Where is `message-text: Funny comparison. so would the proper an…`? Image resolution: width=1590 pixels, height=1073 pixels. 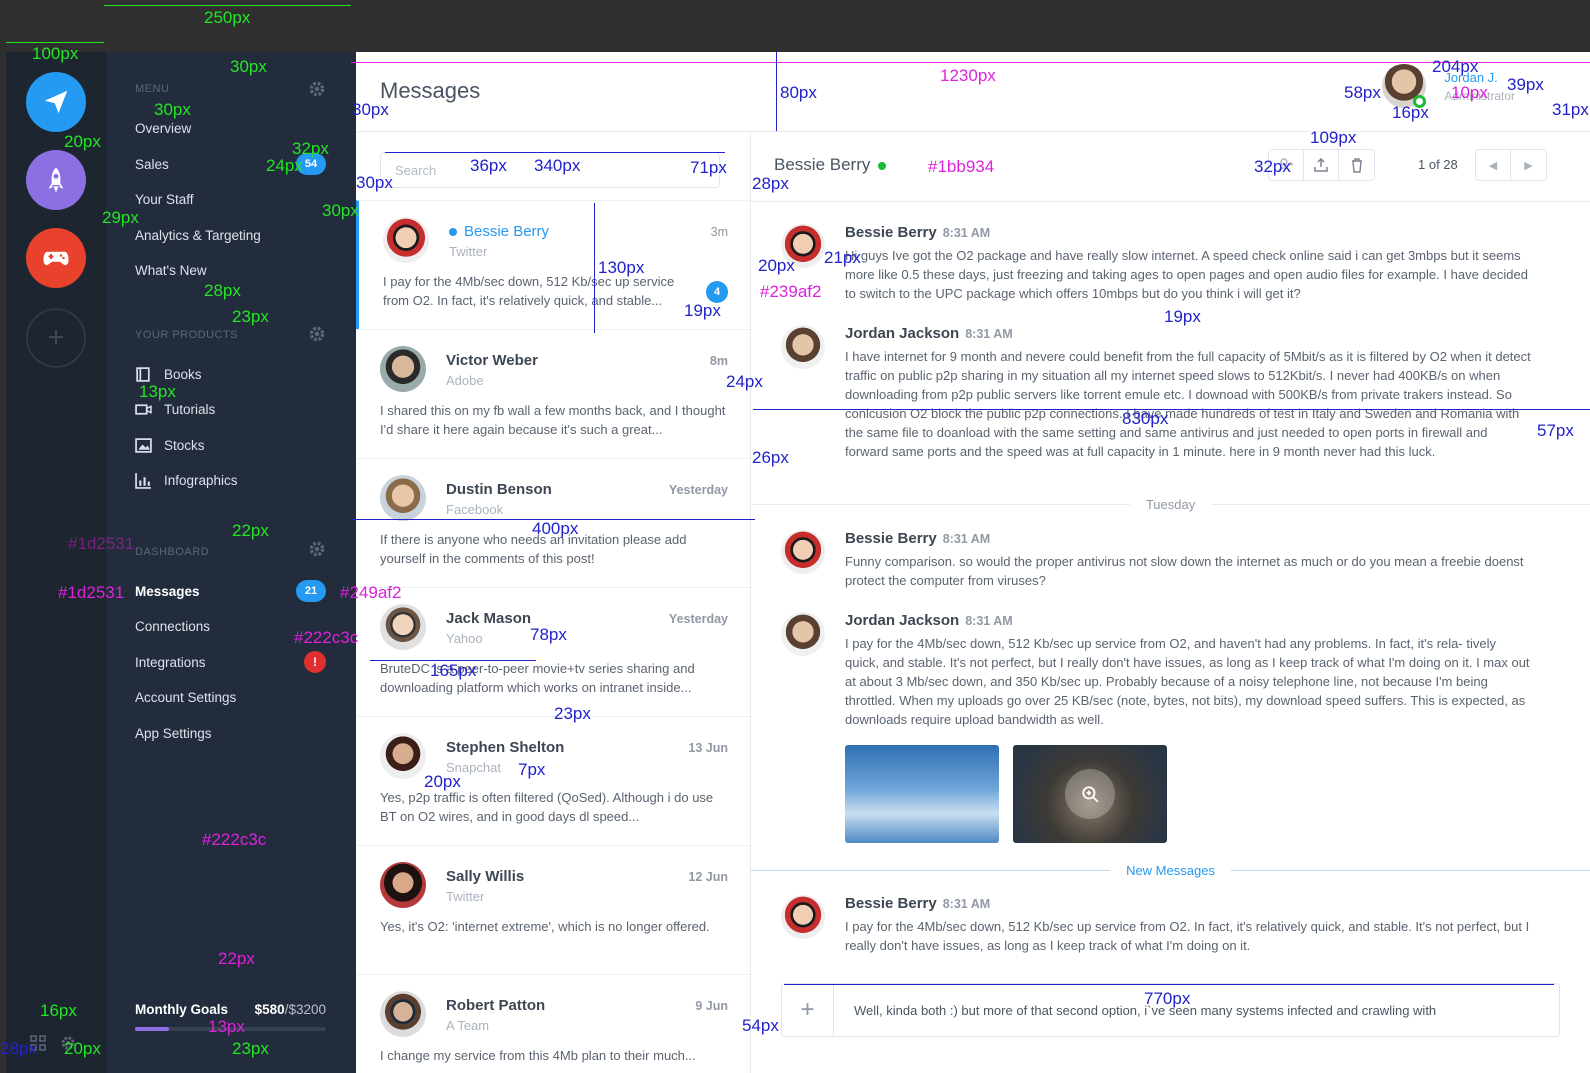
message-text: Funny comparison. so would the proper an… is located at coordinates (1184, 571).